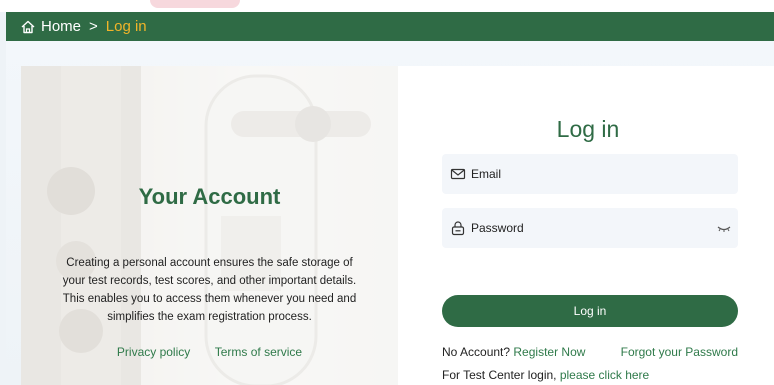 The image size is (774, 385). What do you see at coordinates (195, 4) in the screenshot?
I see `top-decoration` at bounding box center [195, 4].